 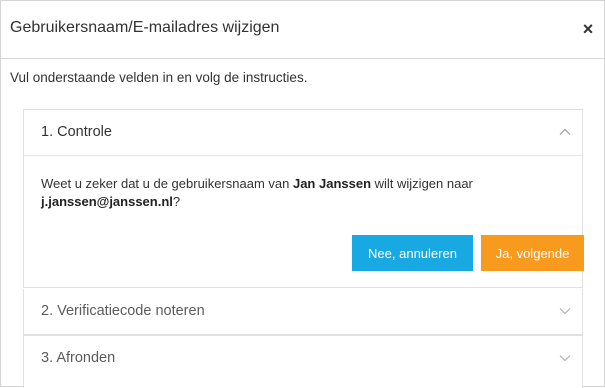 What do you see at coordinates (332, 183) in the screenshot?
I see `user-full-name: Jan Janssen` at bounding box center [332, 183].